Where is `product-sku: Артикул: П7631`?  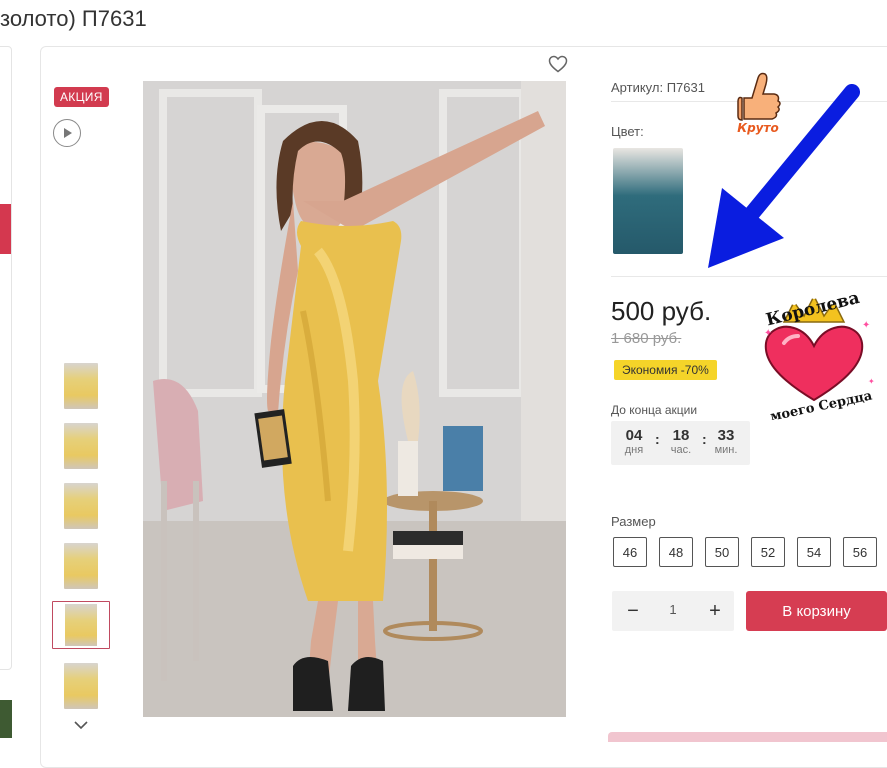 product-sku: Артикул: П7631 is located at coordinates (658, 87).